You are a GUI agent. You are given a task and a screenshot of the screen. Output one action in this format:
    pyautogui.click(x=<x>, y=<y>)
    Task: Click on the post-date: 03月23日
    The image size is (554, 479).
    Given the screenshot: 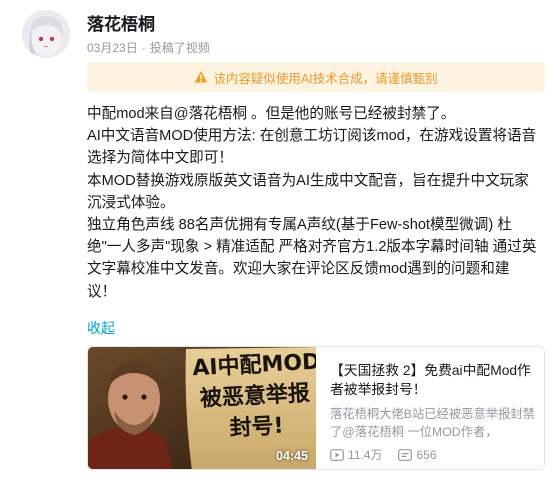 What is the action you would take?
    pyautogui.click(x=112, y=48)
    